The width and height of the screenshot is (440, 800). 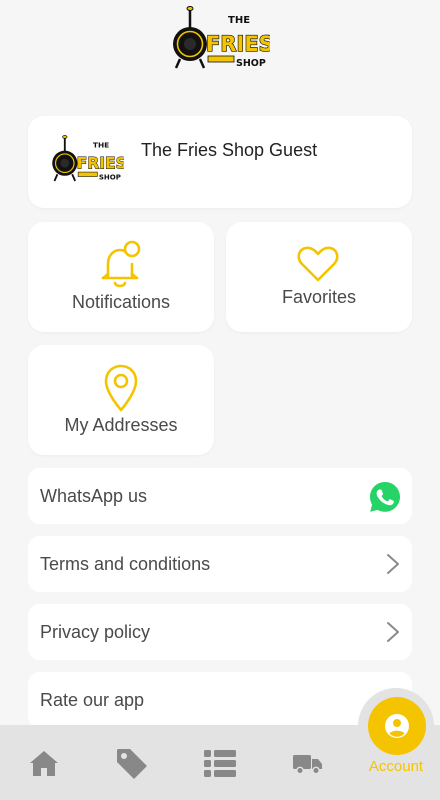 What do you see at coordinates (318, 264) in the screenshot?
I see `heart-icon` at bounding box center [318, 264].